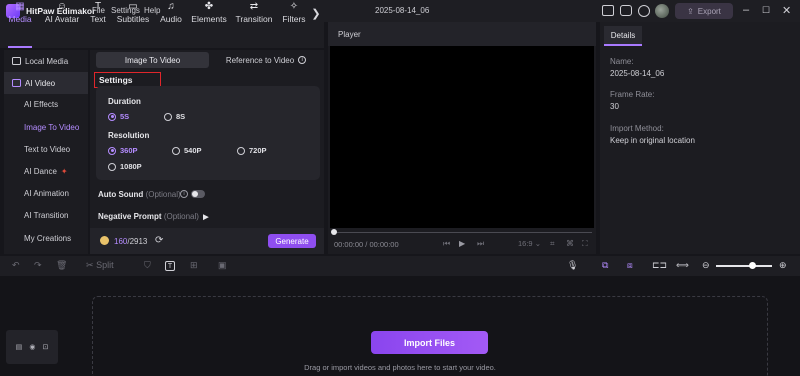 The height and width of the screenshot is (376, 800). What do you see at coordinates (194, 265) in the screenshot?
I see `add-frame-icon: ⊞` at bounding box center [194, 265].